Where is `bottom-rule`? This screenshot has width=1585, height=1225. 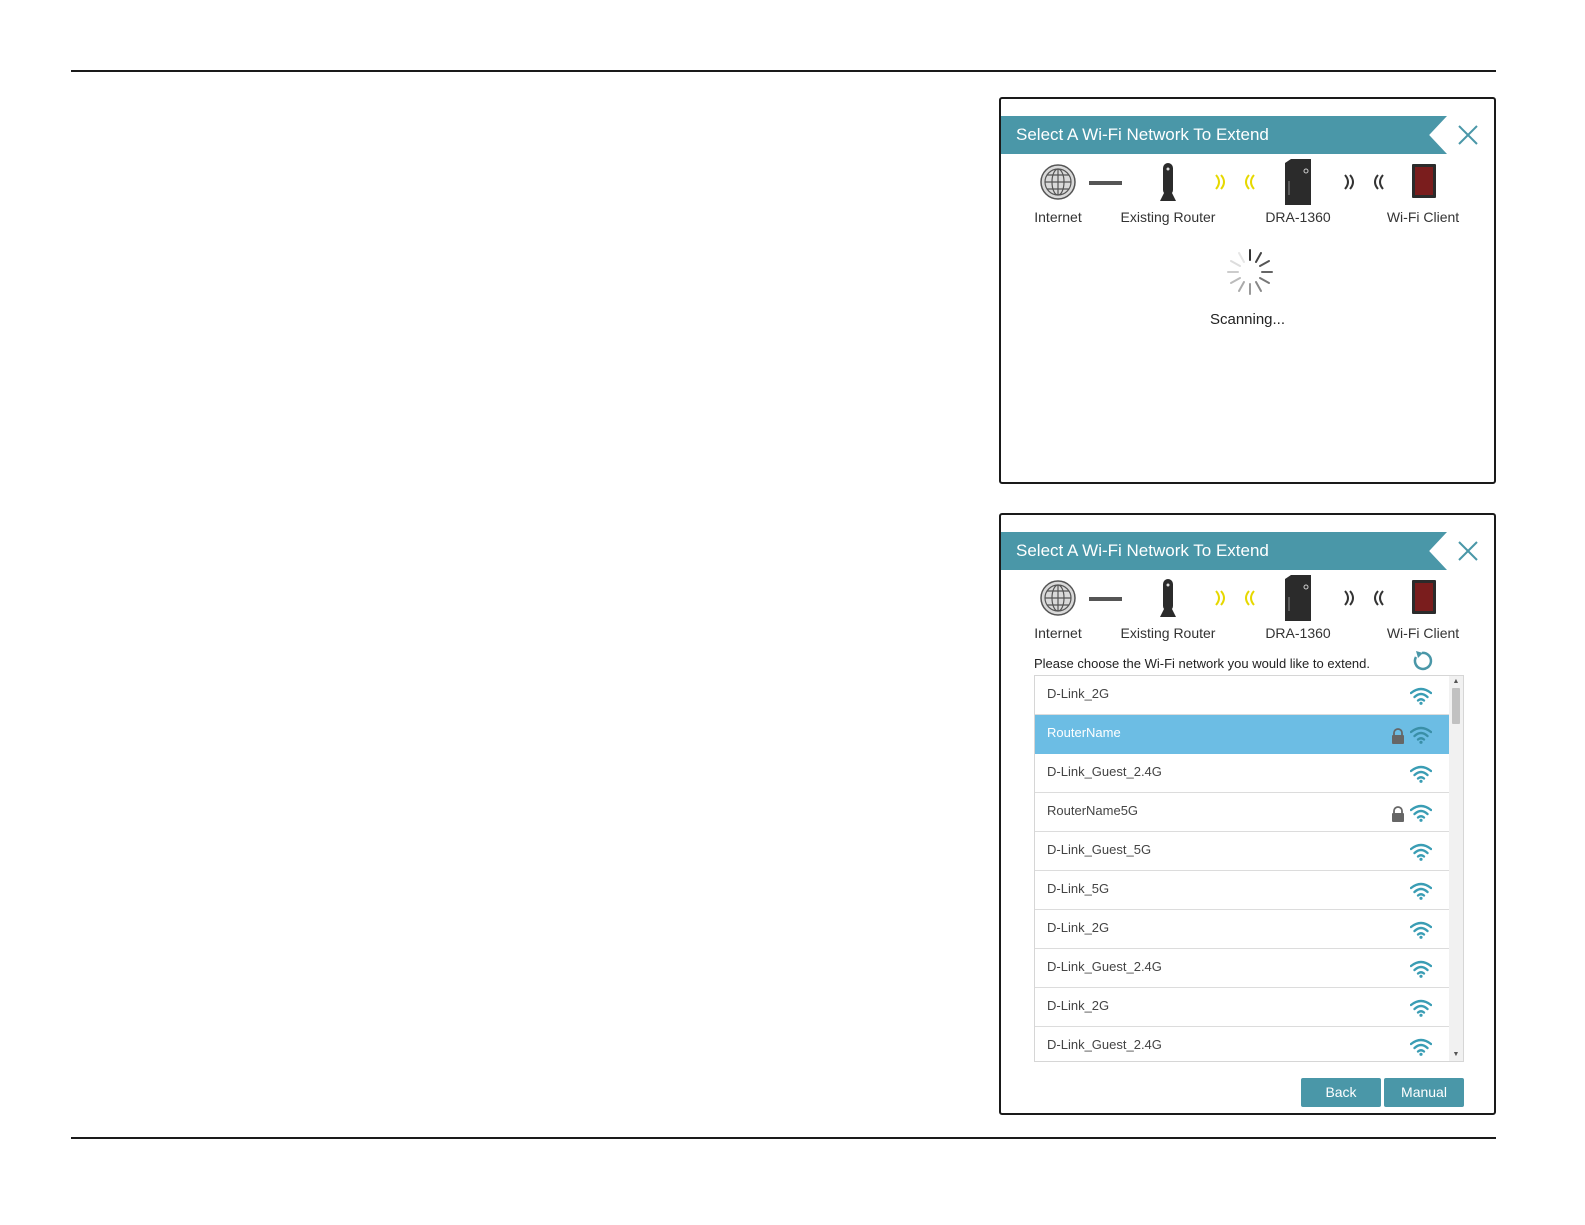 bottom-rule is located at coordinates (783, 1138).